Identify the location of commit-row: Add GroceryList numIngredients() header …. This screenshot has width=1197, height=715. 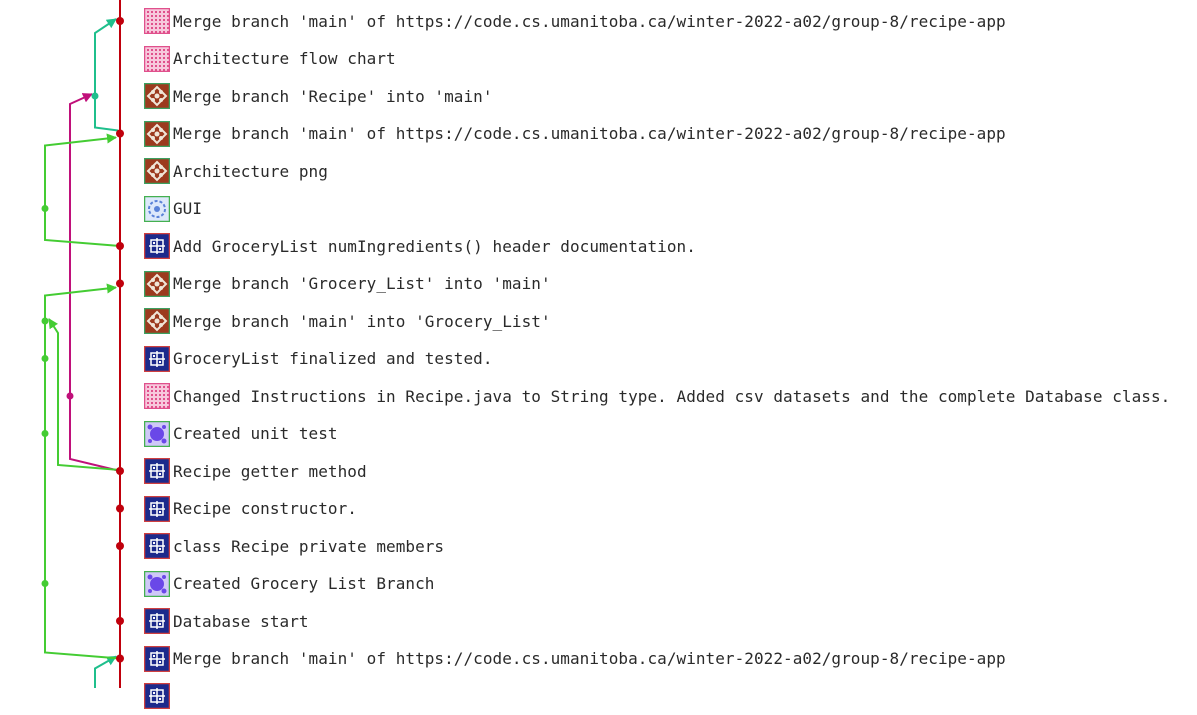
(668, 246).